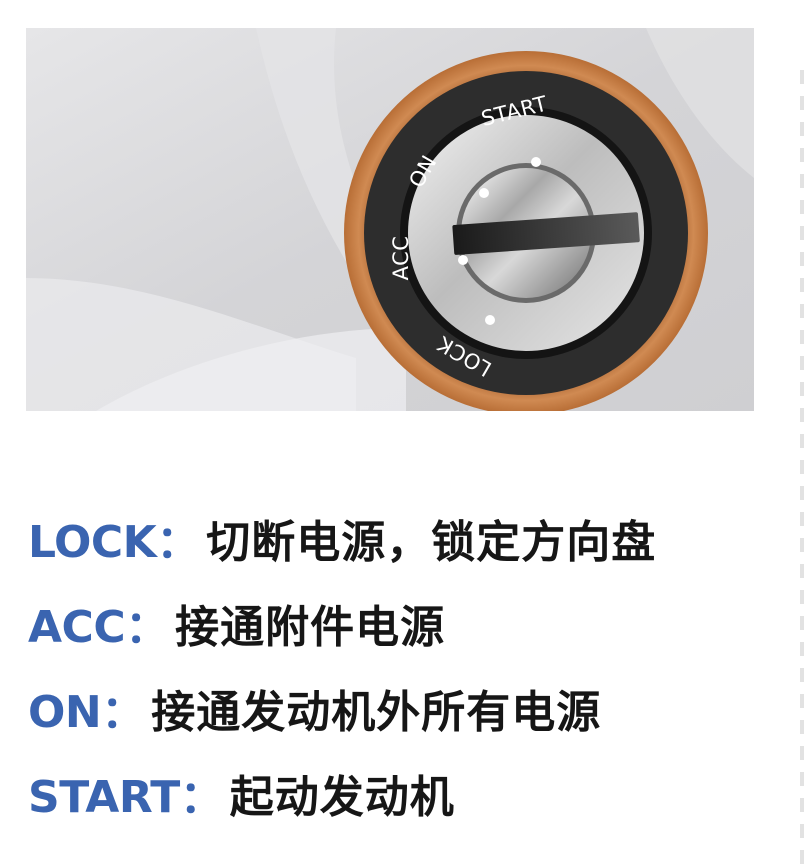  I want to click on description-key: ON, so click(65, 712).